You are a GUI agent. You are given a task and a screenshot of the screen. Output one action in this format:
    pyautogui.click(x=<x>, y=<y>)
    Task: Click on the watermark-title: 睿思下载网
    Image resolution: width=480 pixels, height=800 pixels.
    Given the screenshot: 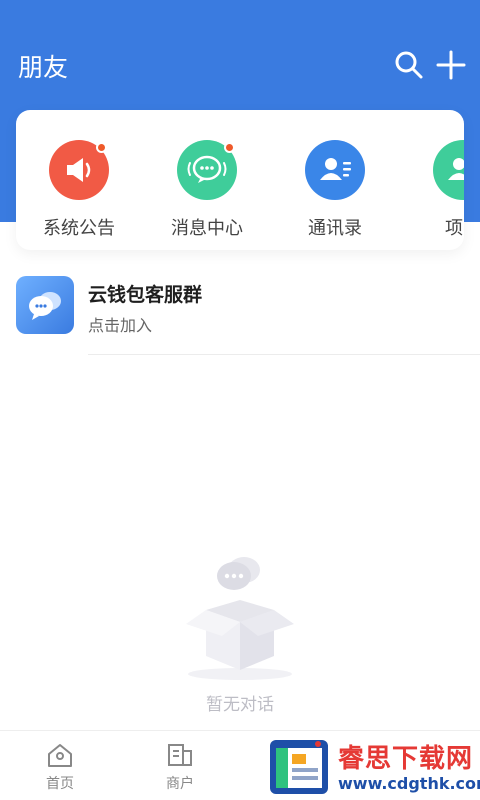 What is the action you would take?
    pyautogui.click(x=406, y=759)
    